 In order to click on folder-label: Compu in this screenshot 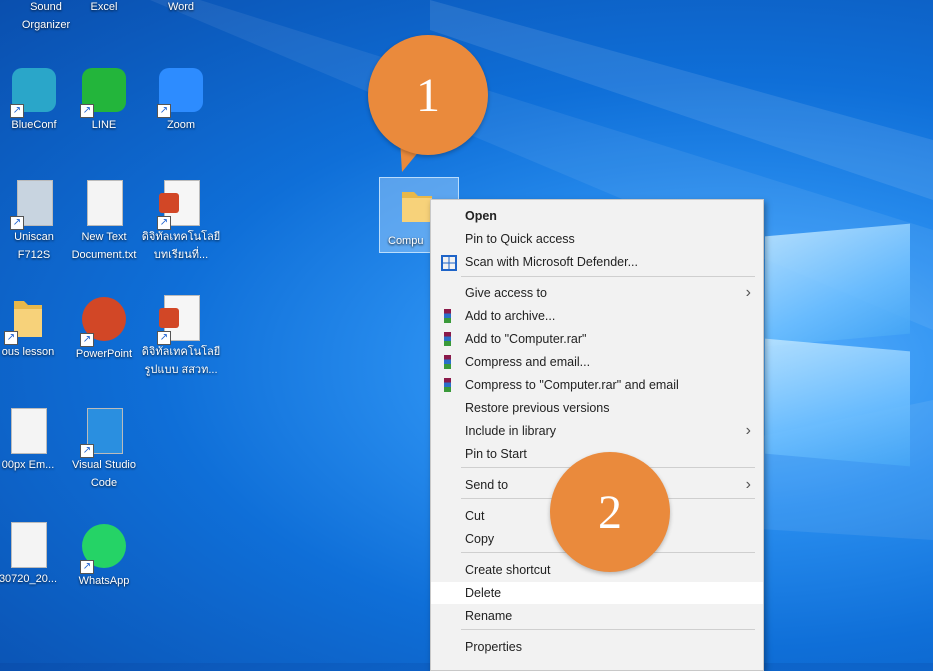, I will do `click(406, 241)`.